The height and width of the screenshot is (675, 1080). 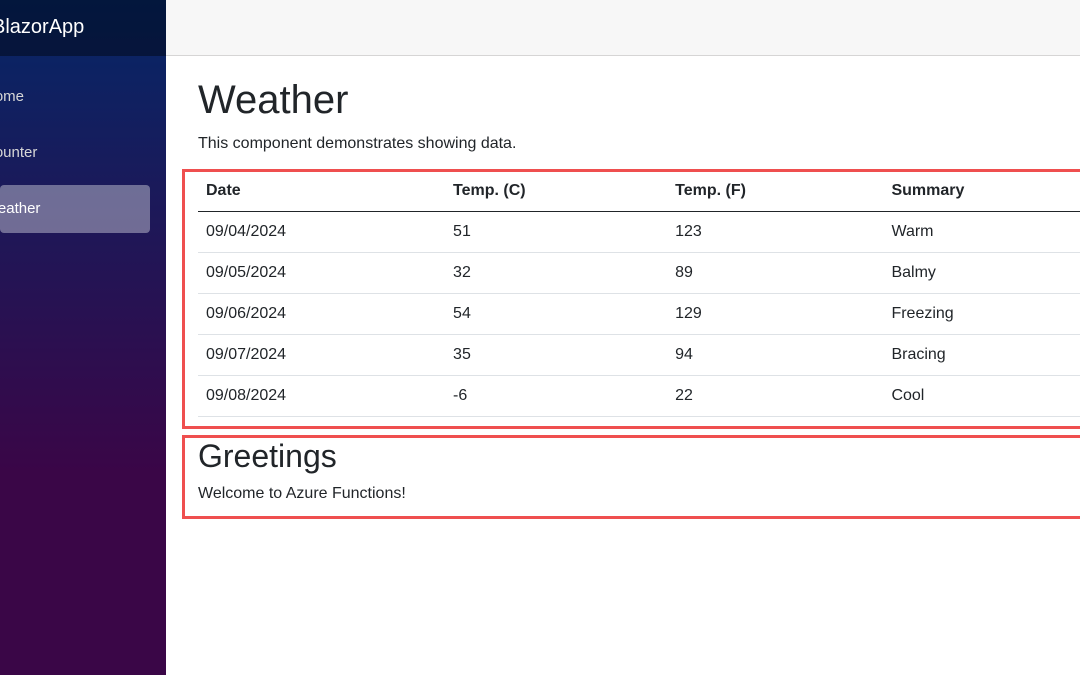 I want to click on sidebar-item-counter: Counter, so click(x=75, y=153).